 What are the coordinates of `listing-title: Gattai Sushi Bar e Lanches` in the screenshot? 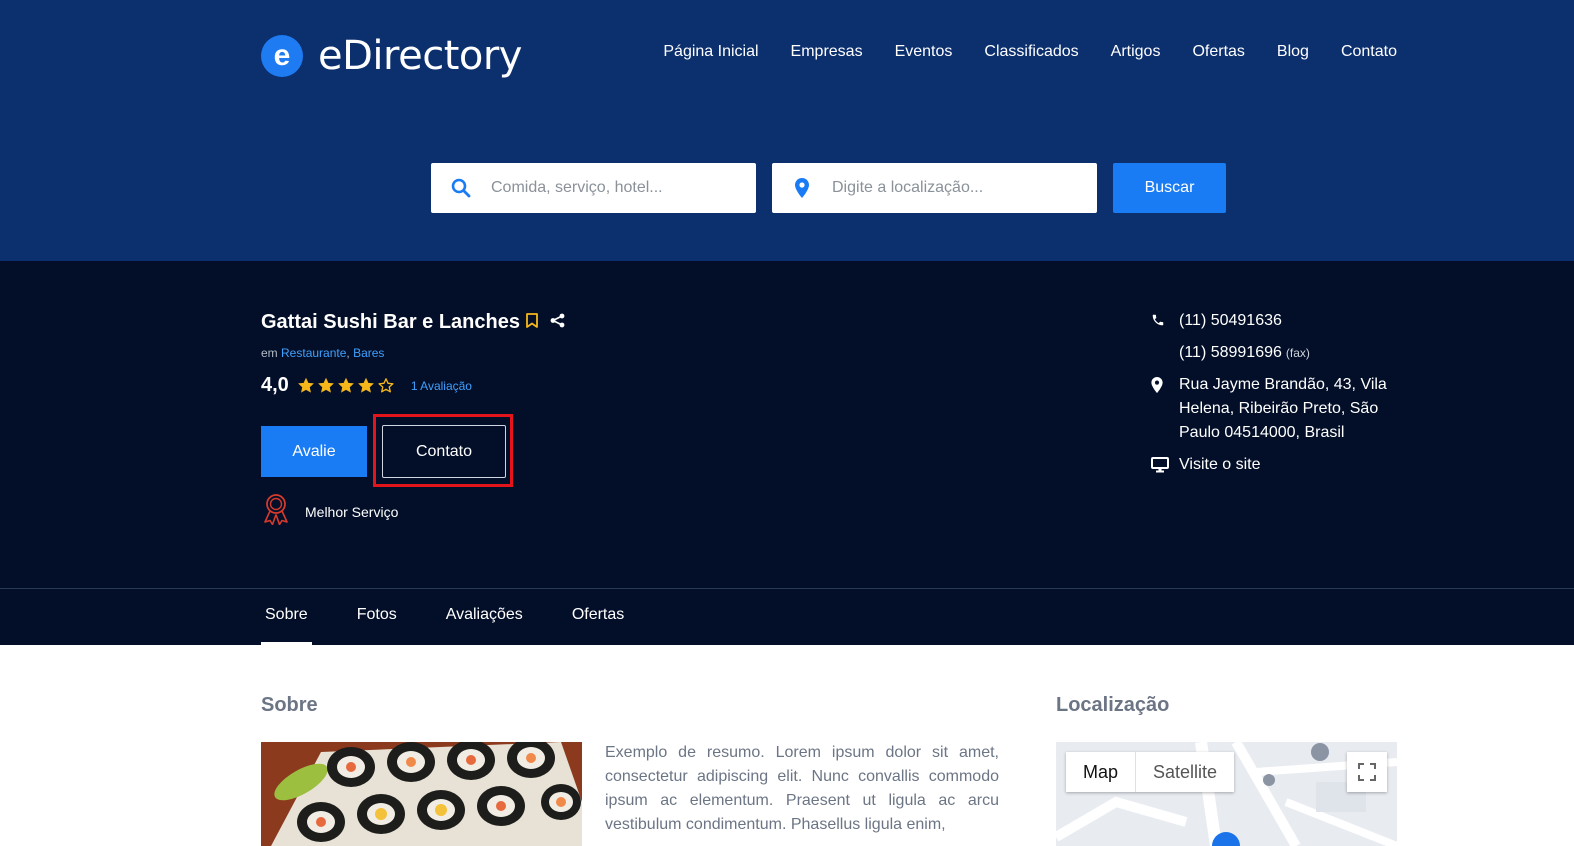 It's located at (390, 322).